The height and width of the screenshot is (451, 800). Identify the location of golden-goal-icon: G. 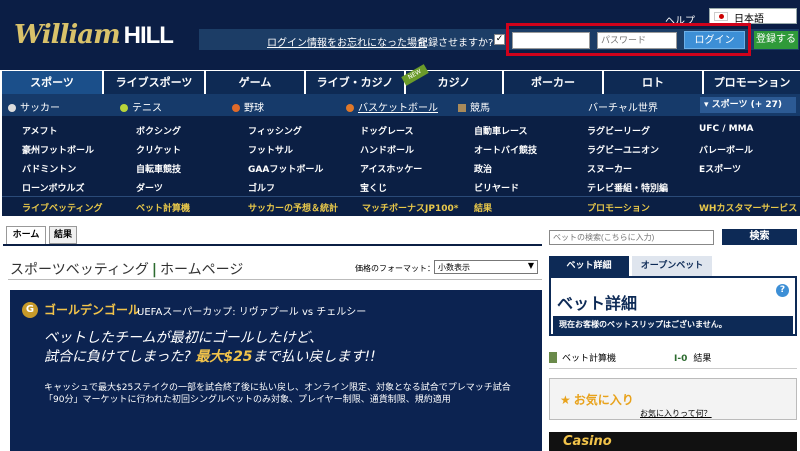
(30, 310).